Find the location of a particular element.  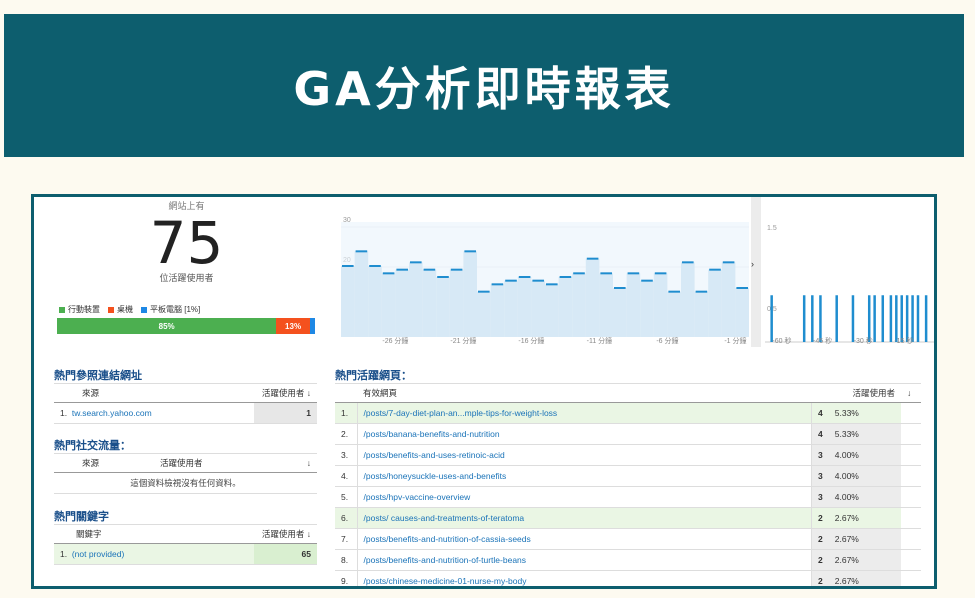

table-row: 1. tw.search.yahoo.com 1 is located at coordinates (185, 413).